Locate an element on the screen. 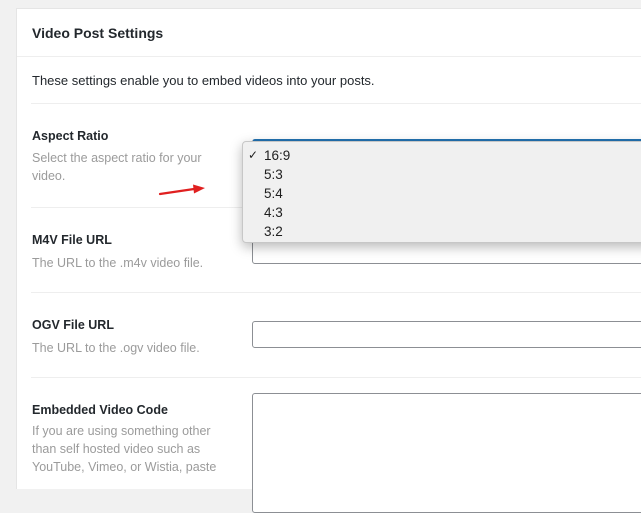 The height and width of the screenshot is (513, 641). aspect-ratio-option: 5:3 is located at coordinates (442, 174).